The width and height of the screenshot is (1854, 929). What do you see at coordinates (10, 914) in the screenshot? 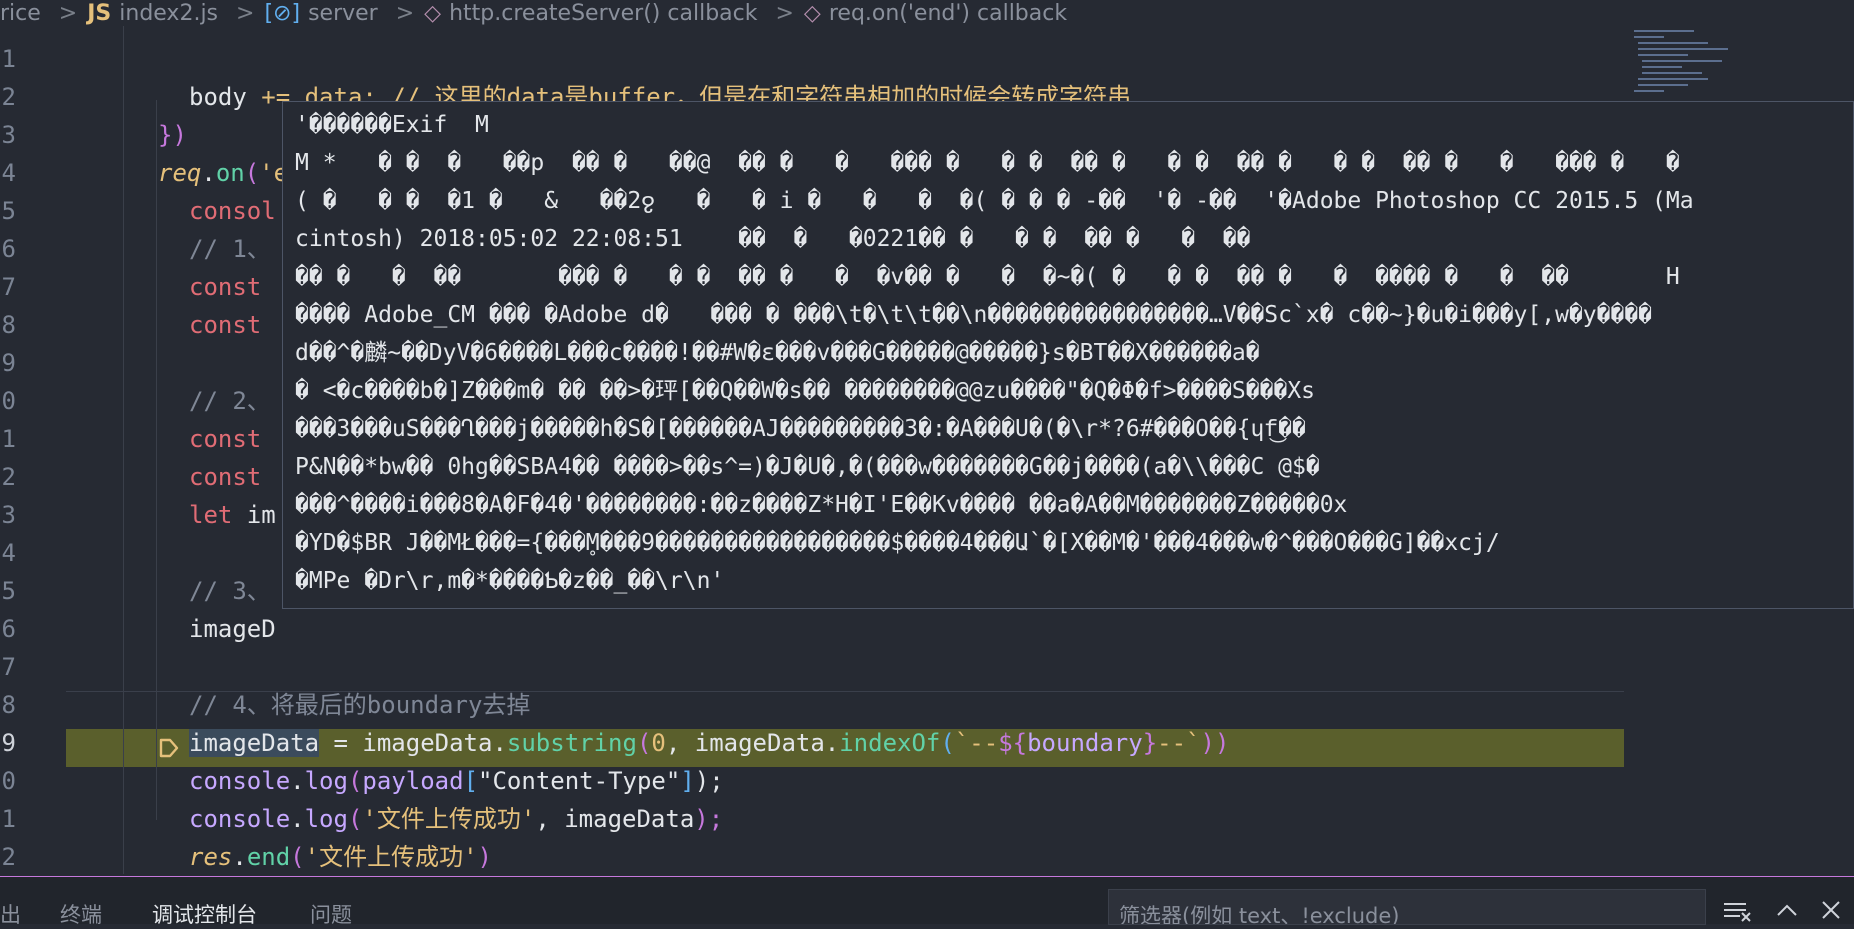
I see `tab-output: 出` at bounding box center [10, 914].